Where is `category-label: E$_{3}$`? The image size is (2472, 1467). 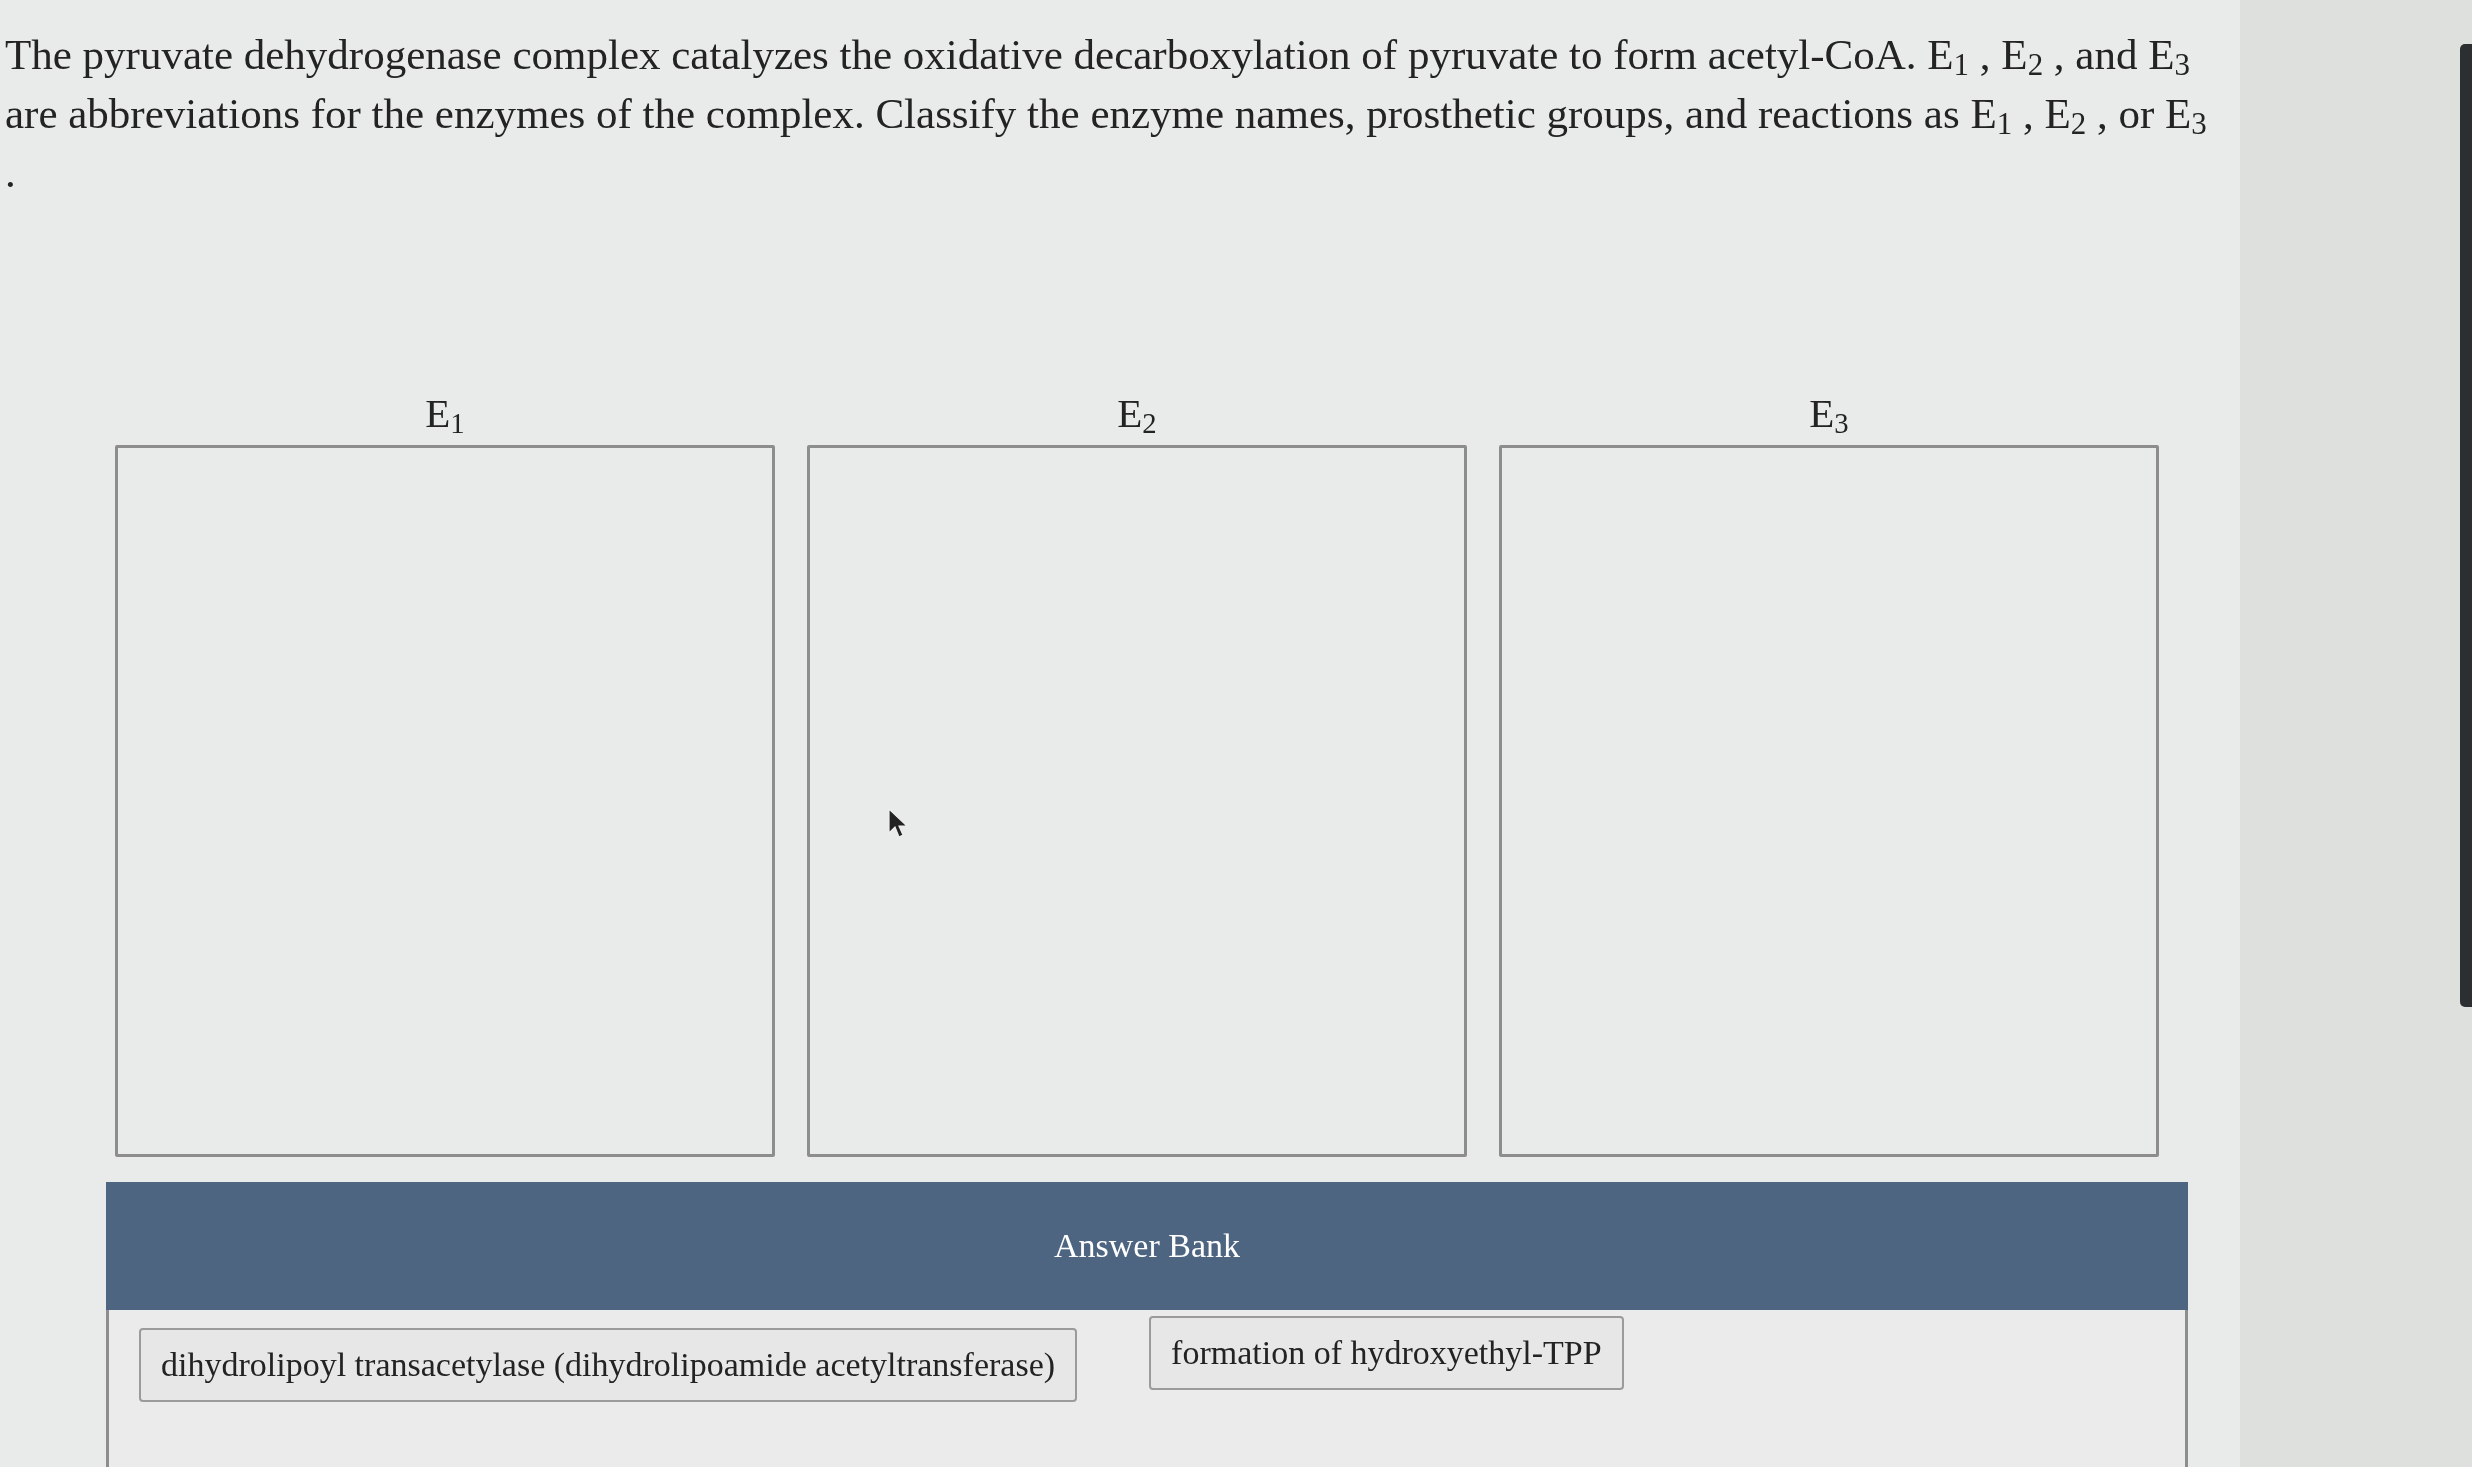 category-label: E$_{3}$ is located at coordinates (1829, 413).